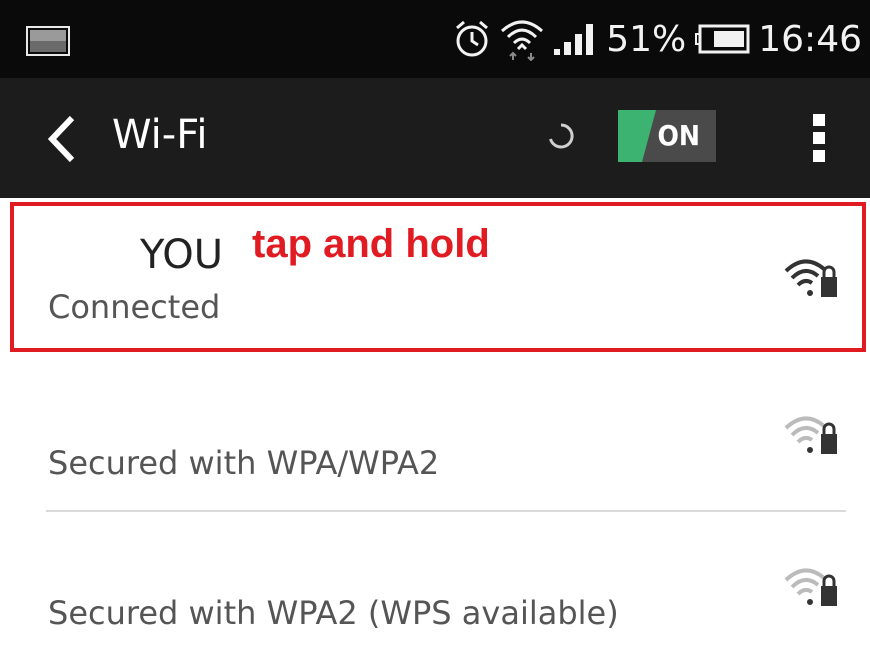 The width and height of the screenshot is (870, 660). What do you see at coordinates (522, 40) in the screenshot?
I see `wifi-signal-icon` at bounding box center [522, 40].